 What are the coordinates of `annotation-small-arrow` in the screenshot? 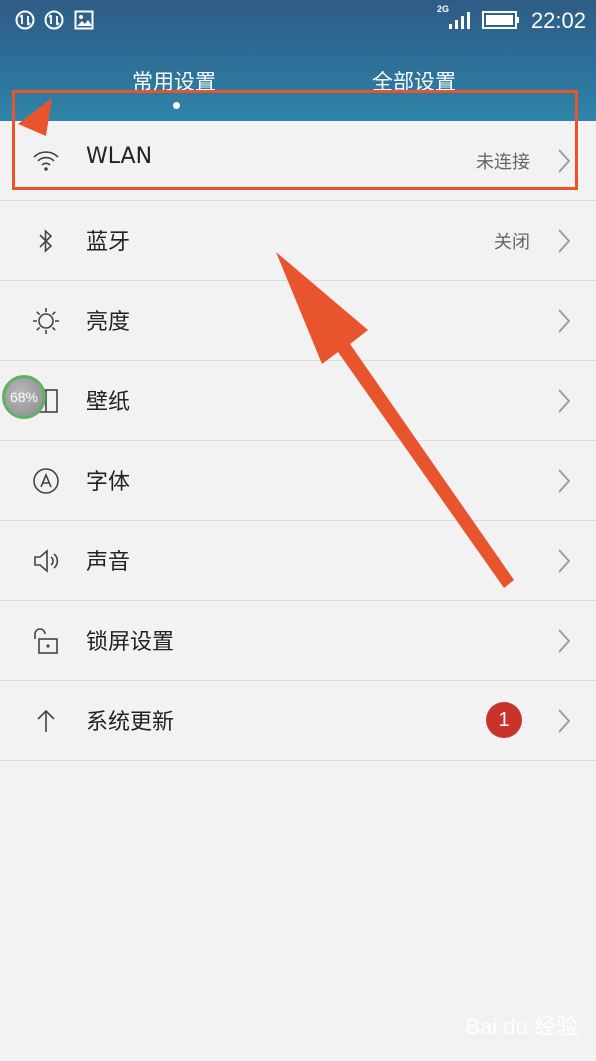 It's located at (35, 117).